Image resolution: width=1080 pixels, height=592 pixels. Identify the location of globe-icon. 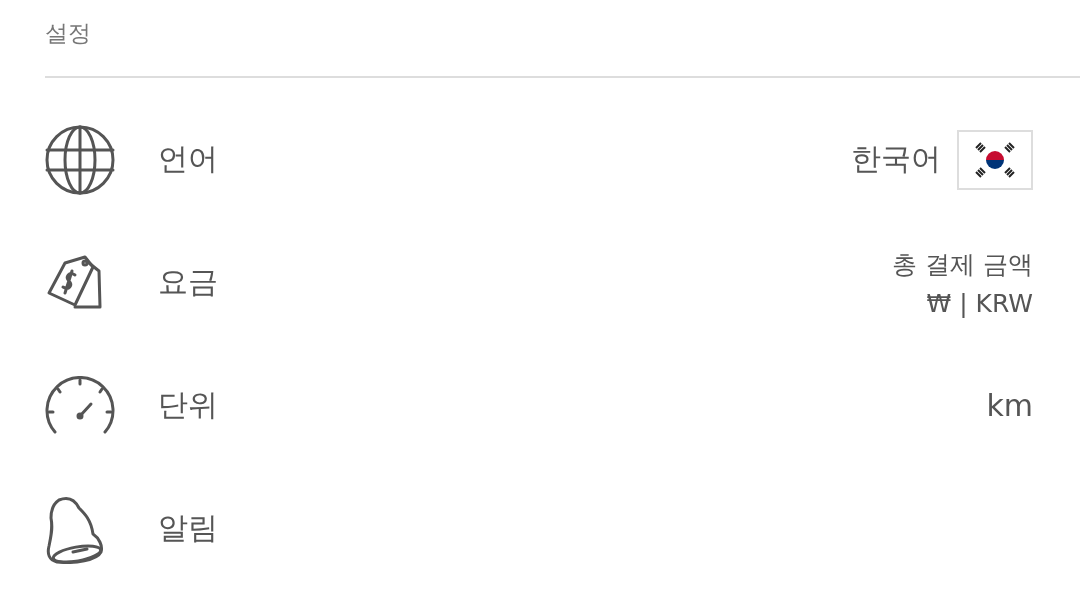
(80, 159).